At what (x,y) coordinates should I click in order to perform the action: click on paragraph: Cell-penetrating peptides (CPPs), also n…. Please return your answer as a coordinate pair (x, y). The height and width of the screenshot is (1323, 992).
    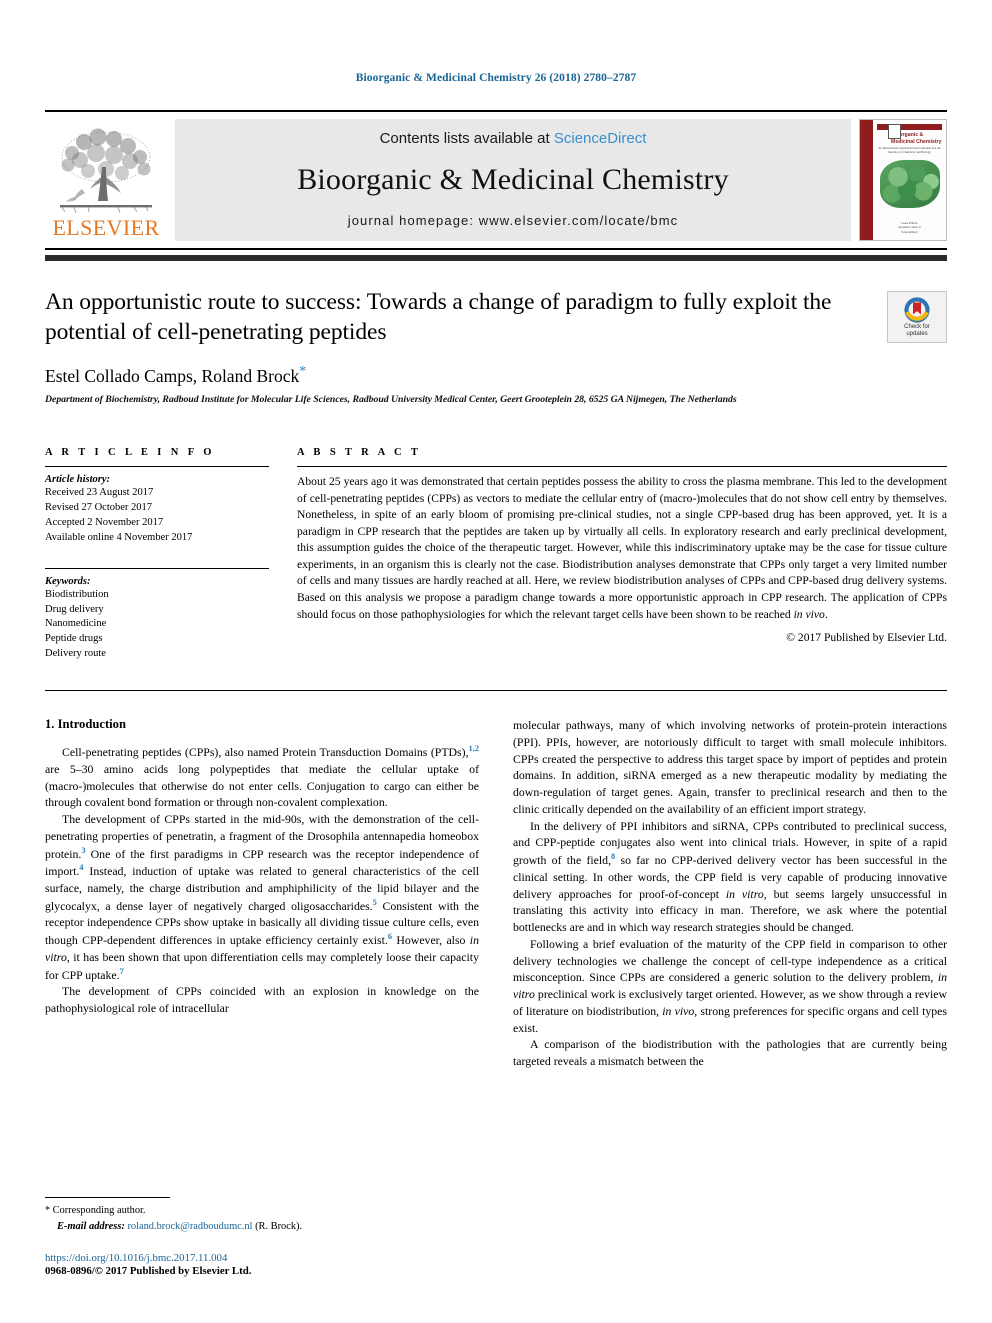
    Looking at the image, I should click on (262, 777).